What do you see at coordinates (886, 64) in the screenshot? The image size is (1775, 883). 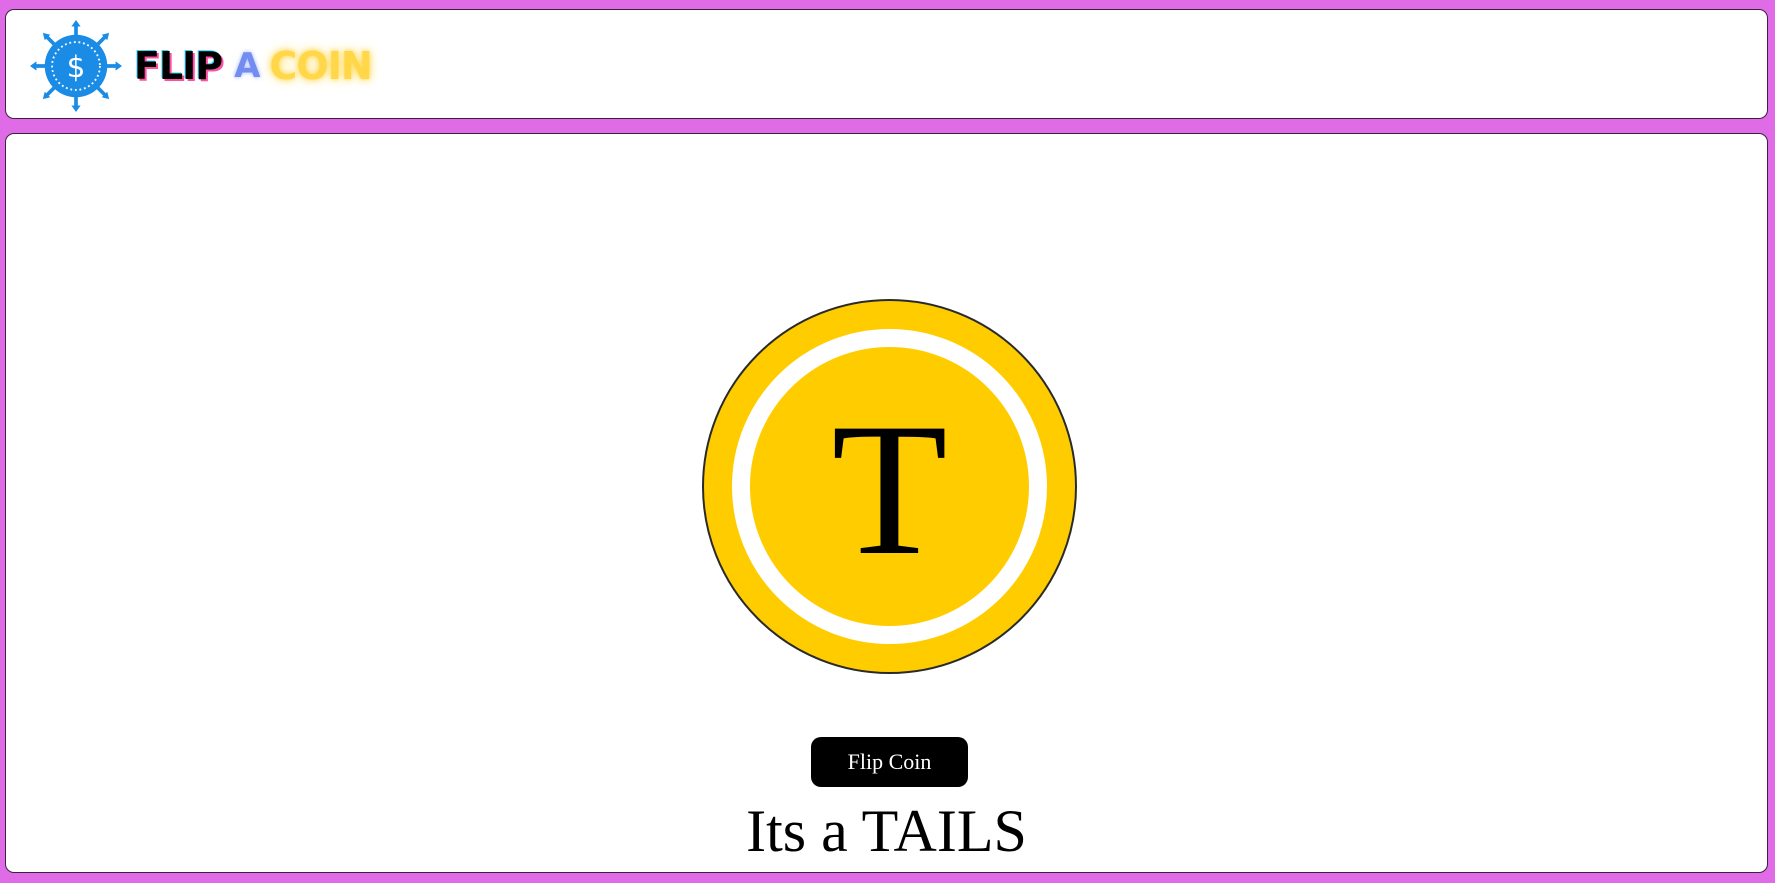 I see `header-bar: $ FLIP A COIN` at bounding box center [886, 64].